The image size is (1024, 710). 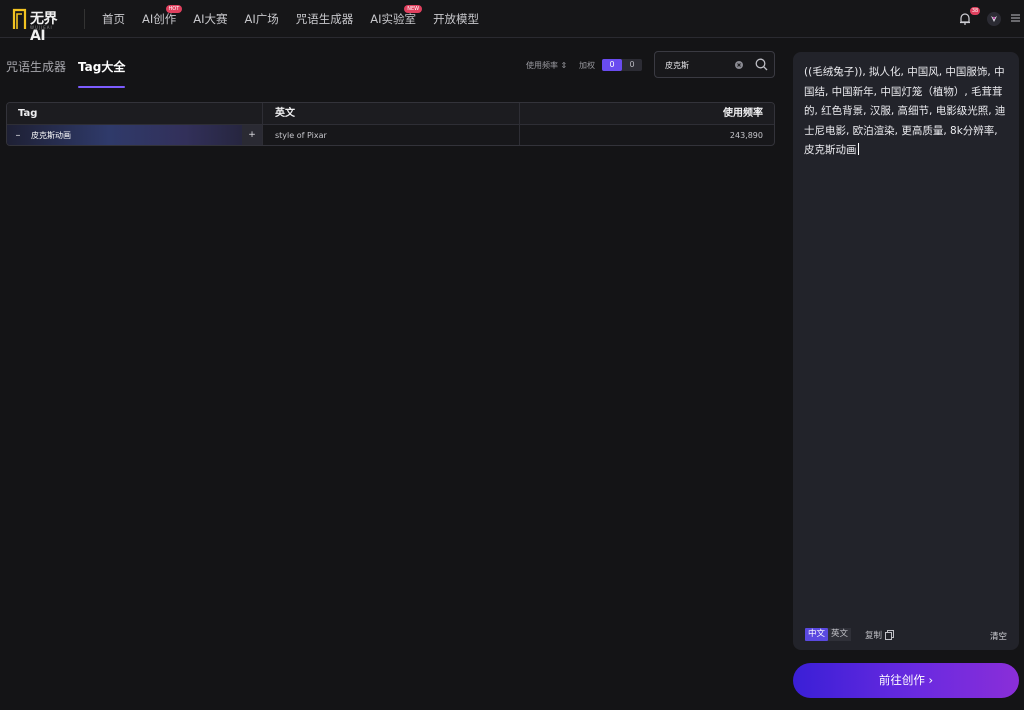 I want to click on tab-tag-list: Tag大全, so click(x=102, y=73).